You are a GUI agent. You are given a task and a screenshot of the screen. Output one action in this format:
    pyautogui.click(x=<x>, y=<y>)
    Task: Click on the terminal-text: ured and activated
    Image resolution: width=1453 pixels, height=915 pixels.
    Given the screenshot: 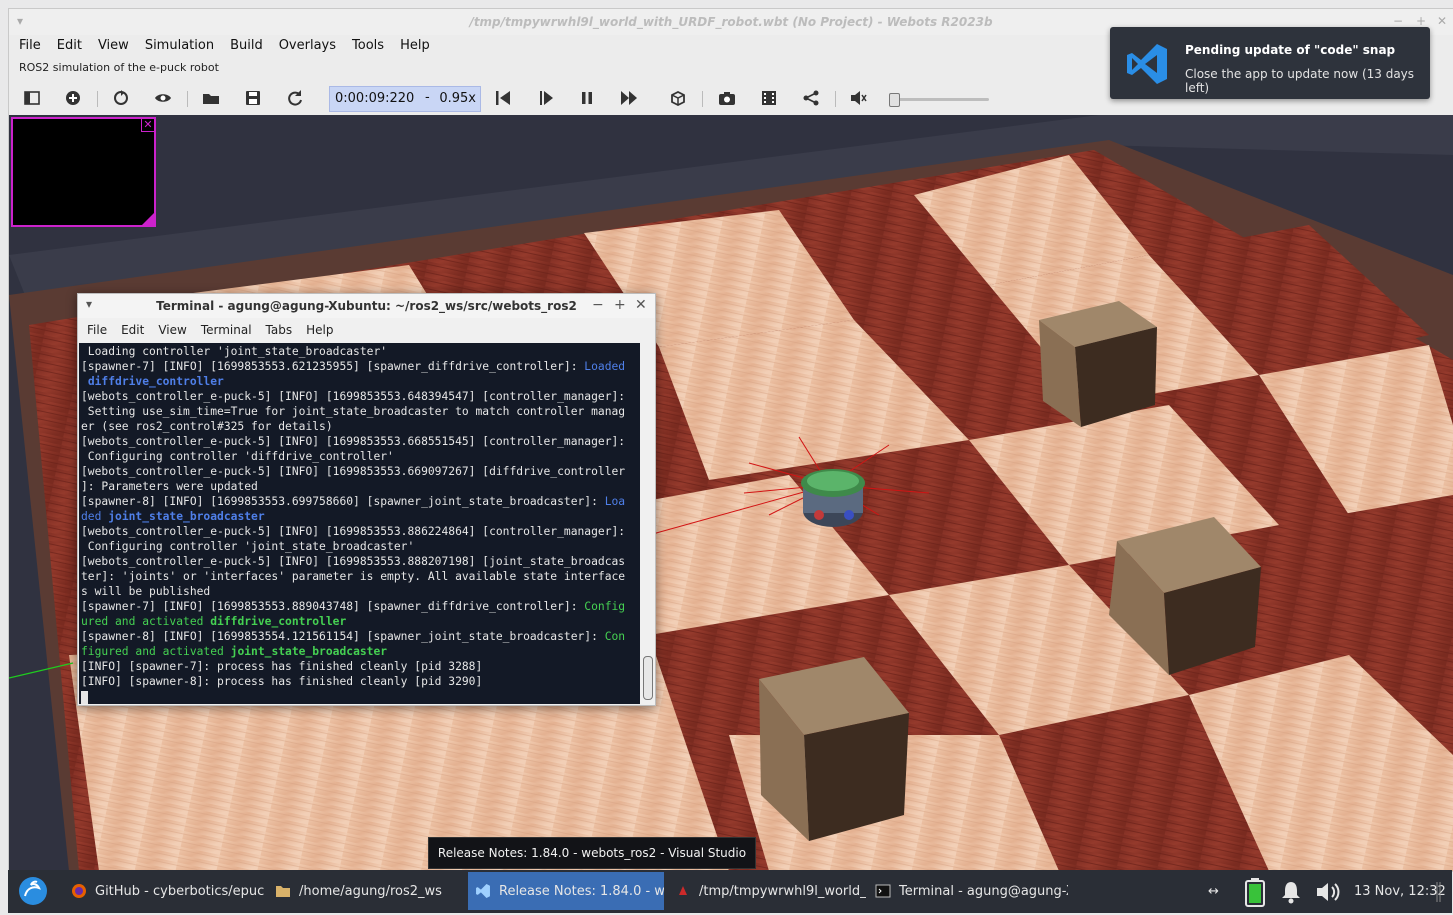 What is the action you would take?
    pyautogui.click(x=146, y=621)
    